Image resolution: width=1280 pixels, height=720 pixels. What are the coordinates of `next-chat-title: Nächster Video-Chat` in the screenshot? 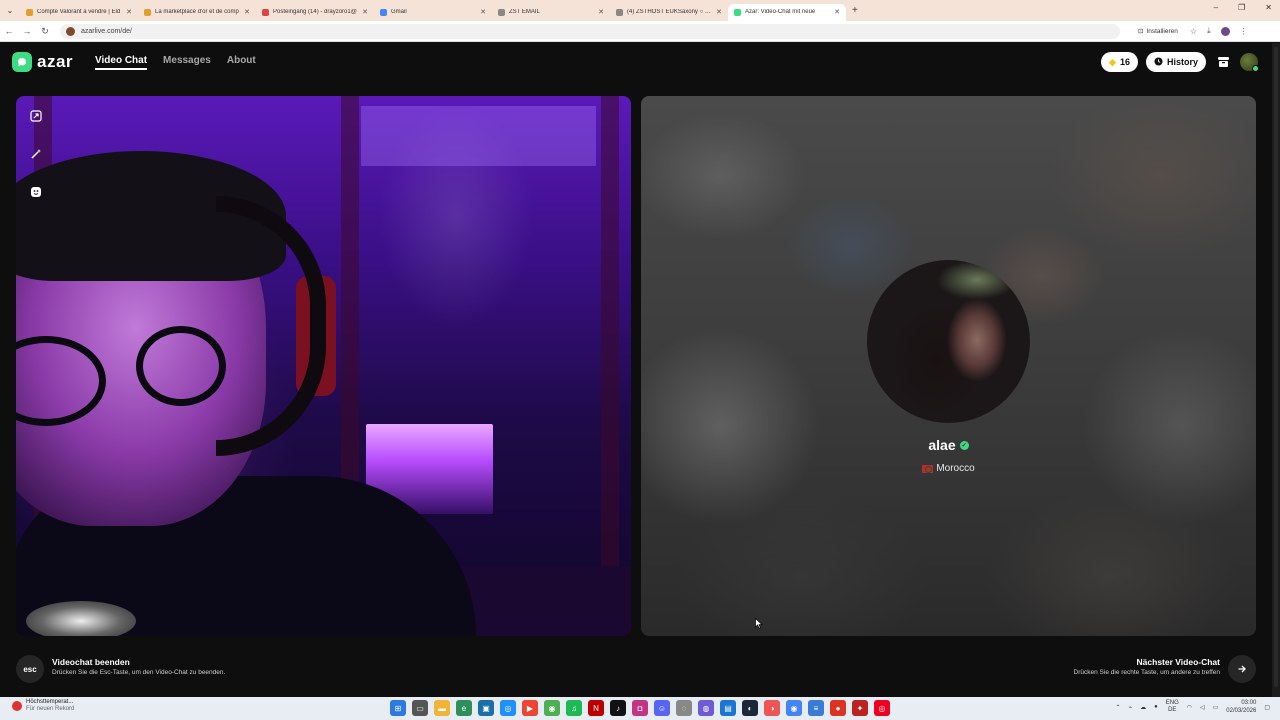 It's located at (1178, 662).